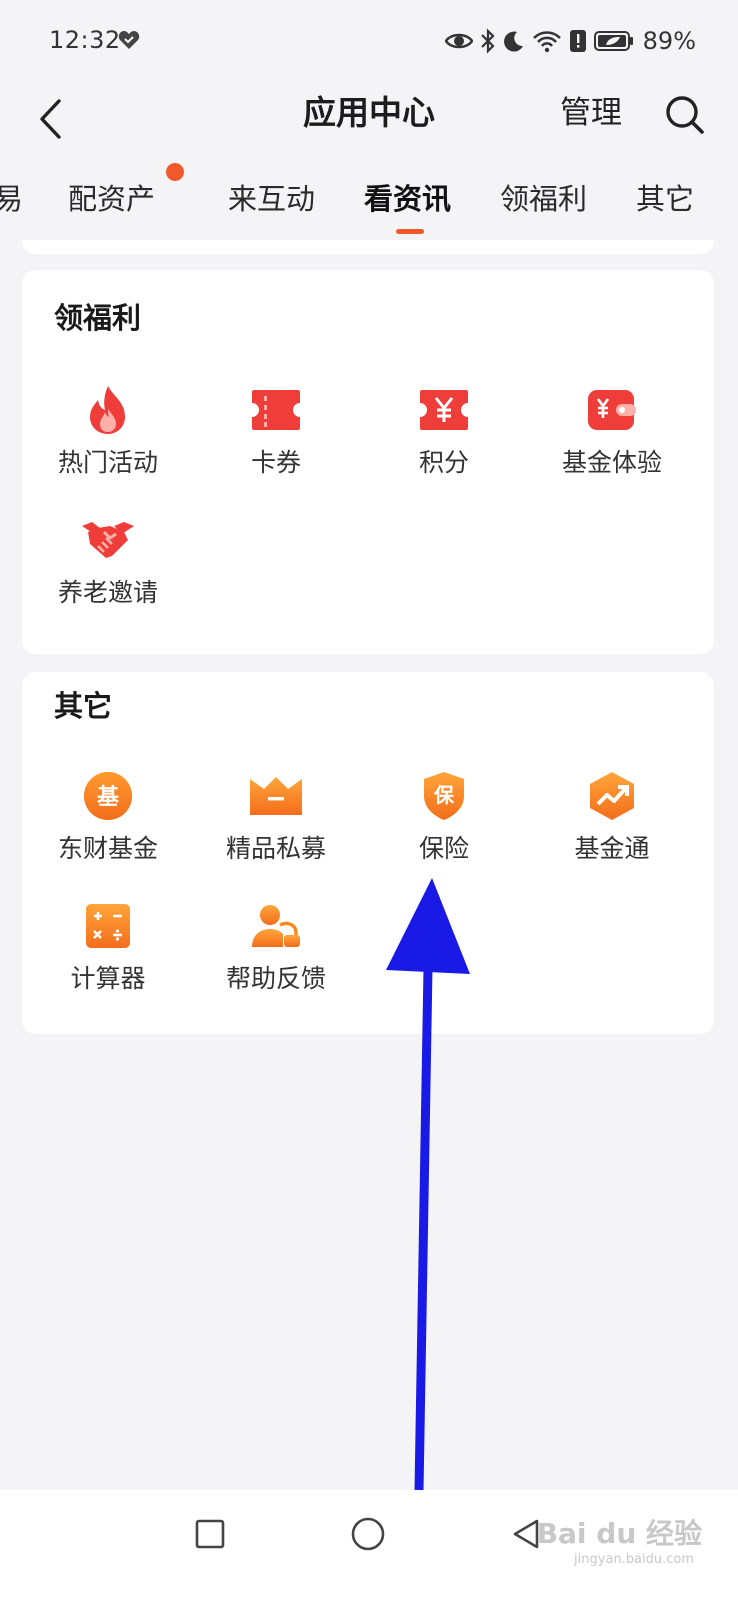 This screenshot has height=1600, width=738. What do you see at coordinates (444, 410) in the screenshot?
I see `points-ticket-icon` at bounding box center [444, 410].